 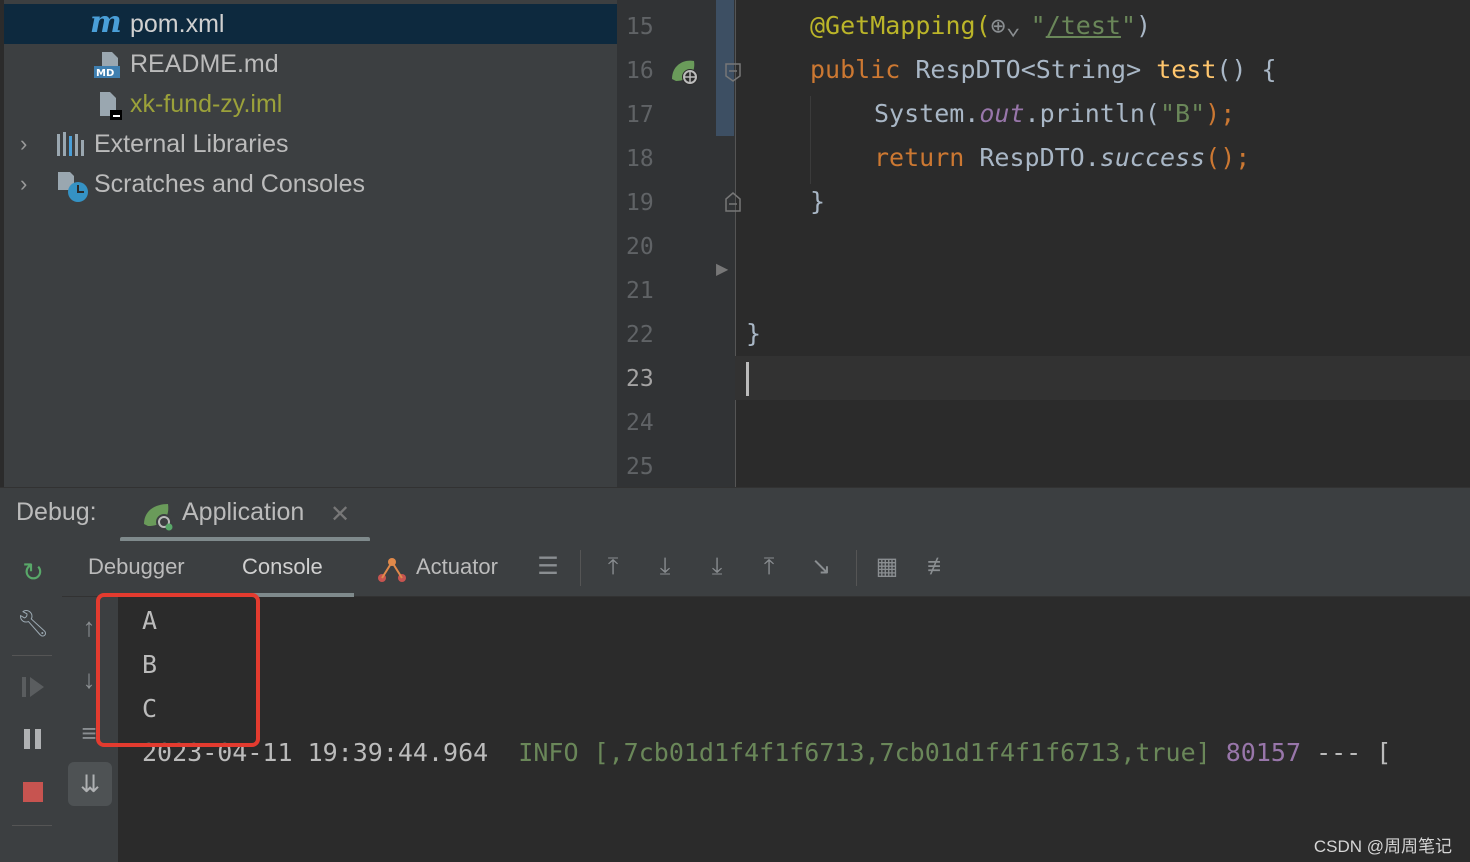 What do you see at coordinates (640, 467) in the screenshot?
I see `line-number: 25` at bounding box center [640, 467].